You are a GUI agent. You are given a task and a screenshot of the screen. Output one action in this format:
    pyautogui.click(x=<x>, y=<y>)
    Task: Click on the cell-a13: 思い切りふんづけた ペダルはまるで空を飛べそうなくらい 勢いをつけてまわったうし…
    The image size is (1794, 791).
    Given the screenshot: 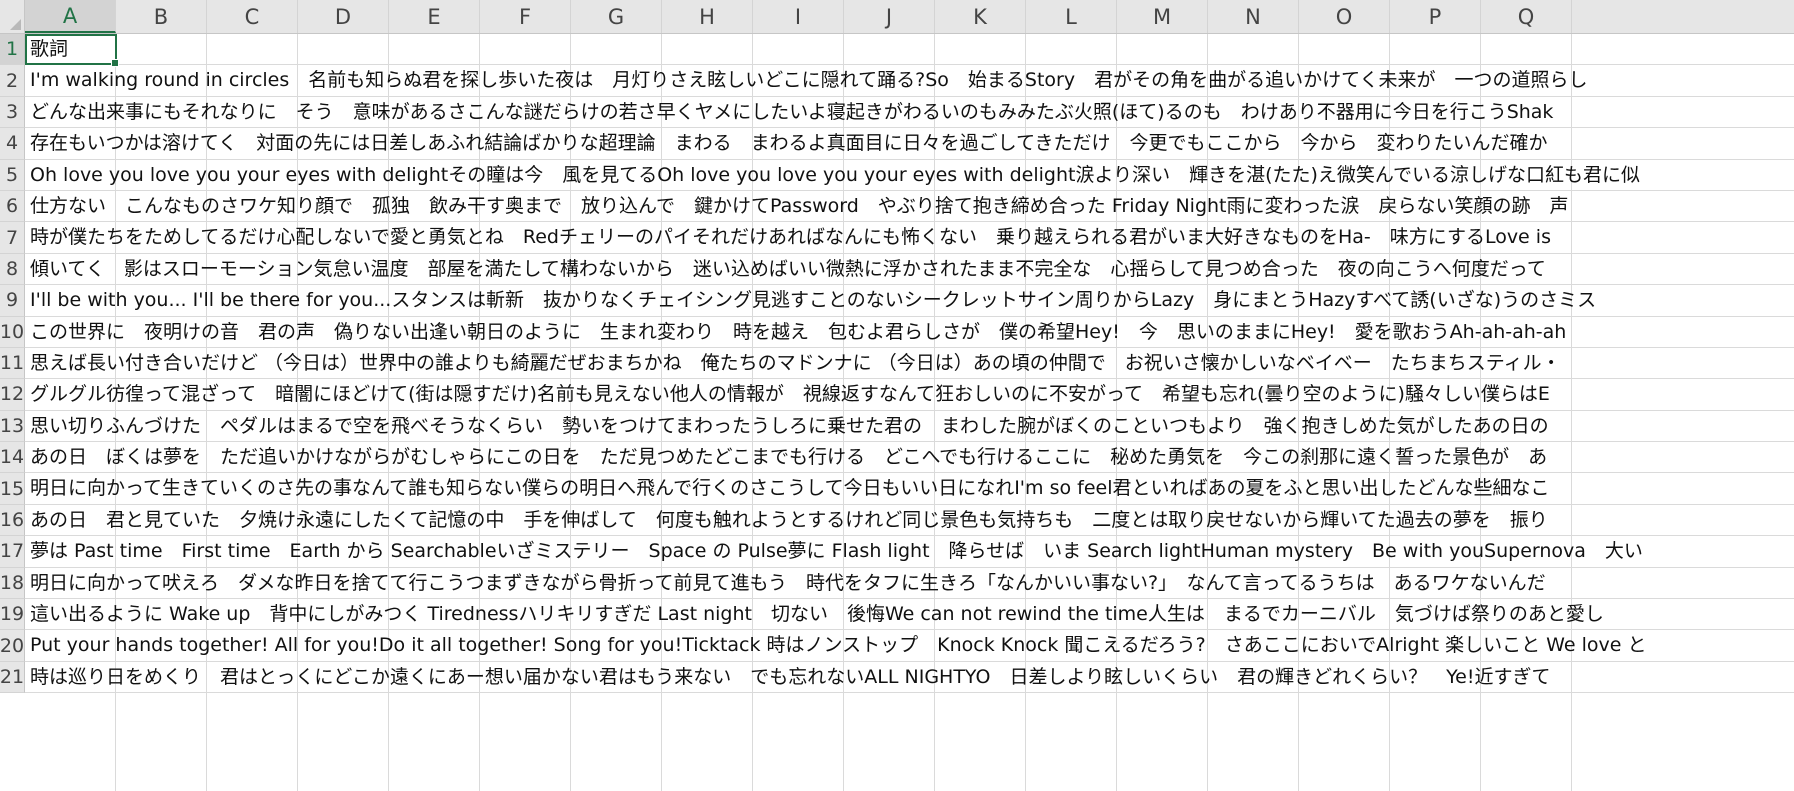 What is the action you would take?
    pyautogui.click(x=789, y=426)
    